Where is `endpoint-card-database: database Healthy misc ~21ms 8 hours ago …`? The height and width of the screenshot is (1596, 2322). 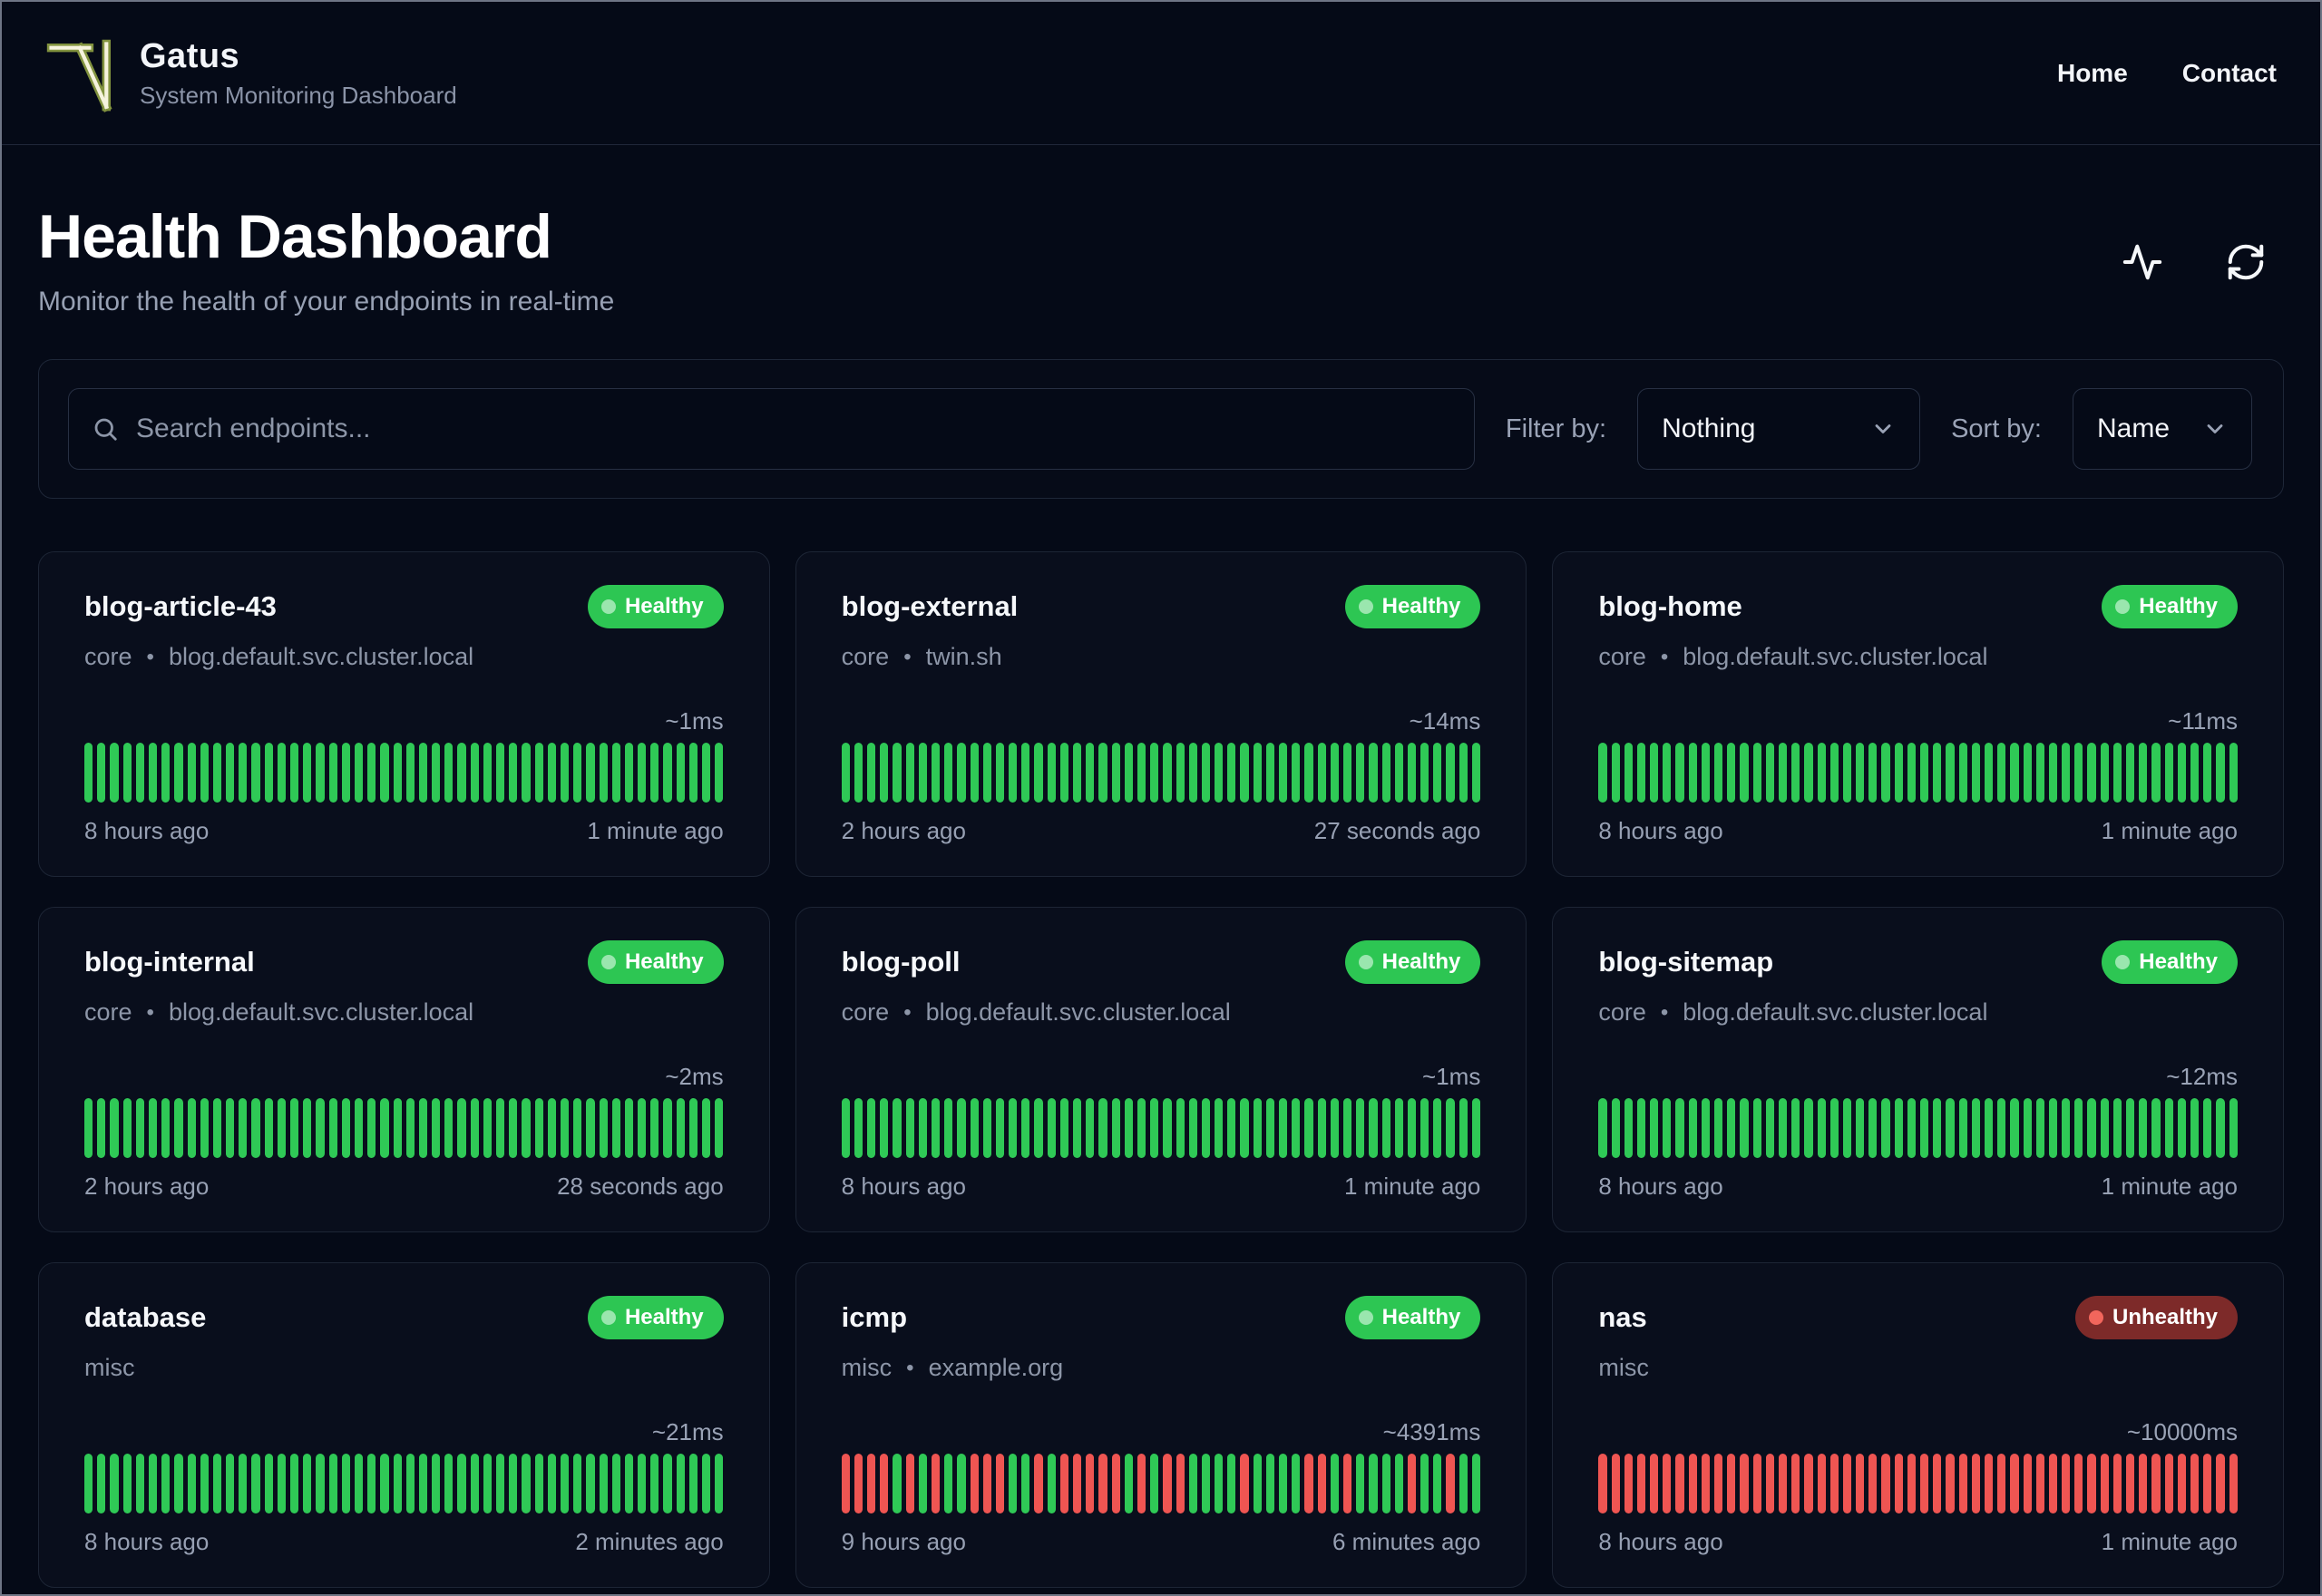 endpoint-card-database: database Healthy misc ~21ms 8 hours ago … is located at coordinates (404, 1425).